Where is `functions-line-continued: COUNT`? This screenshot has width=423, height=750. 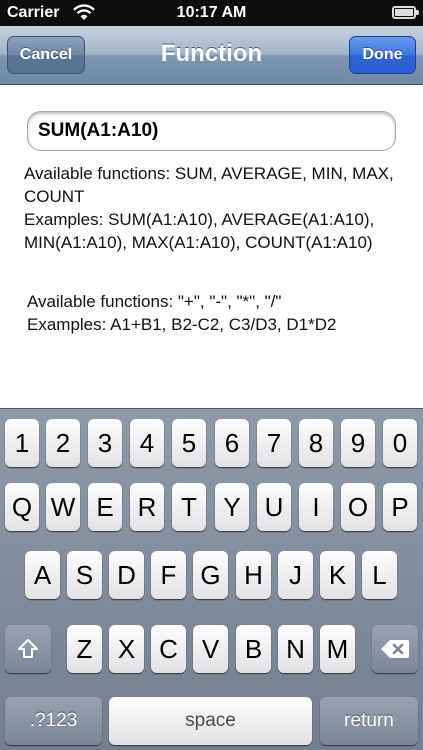
functions-line-continued: COUNT is located at coordinates (54, 196).